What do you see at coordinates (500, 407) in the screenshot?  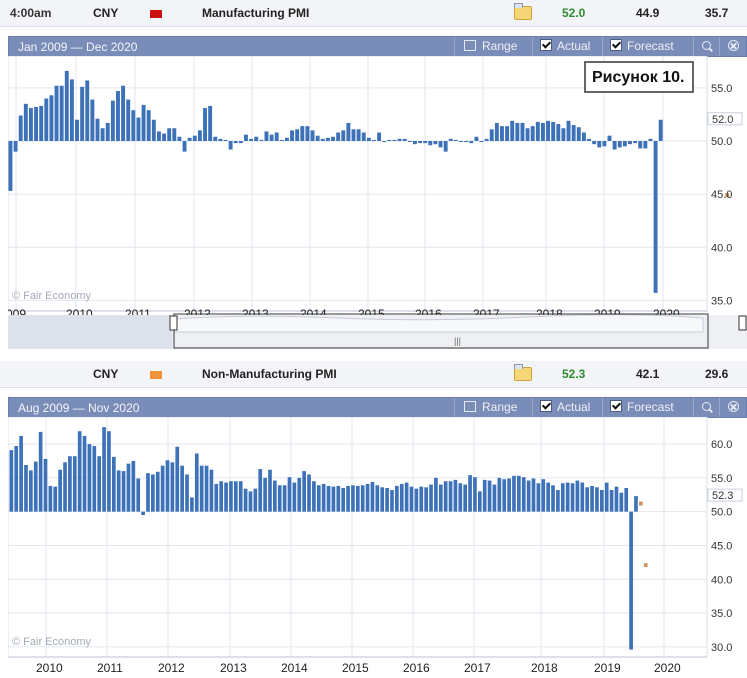 I see `range-button-label: Range` at bounding box center [500, 407].